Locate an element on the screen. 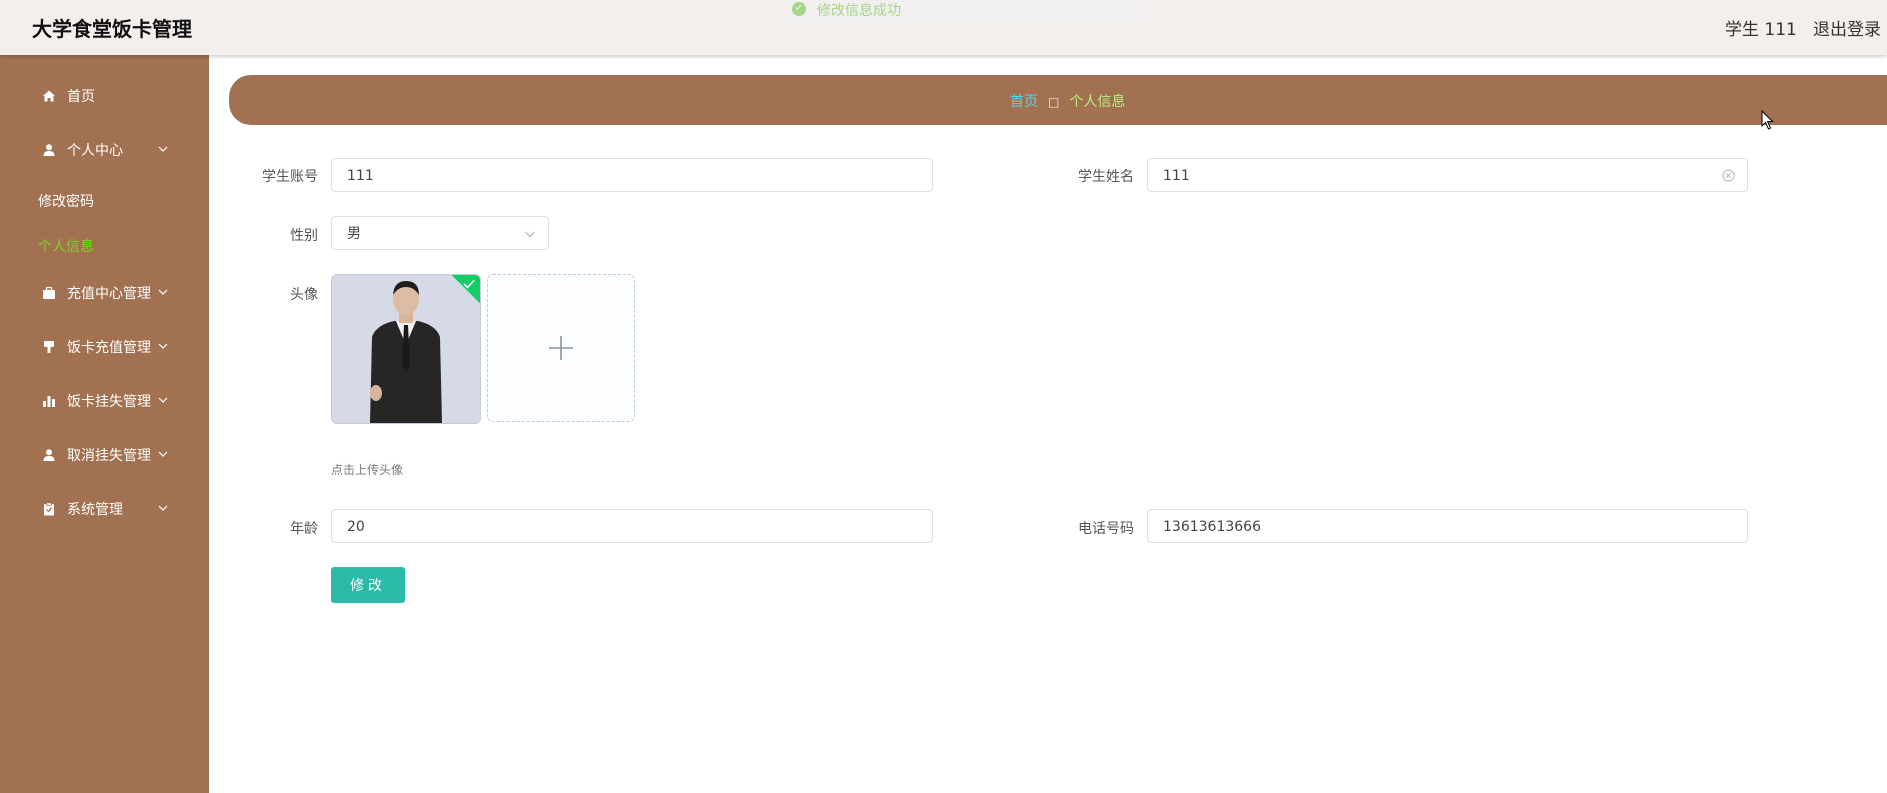 The height and width of the screenshot is (793, 1887). breadcrumb-current: 个人信息 is located at coordinates (1097, 102).